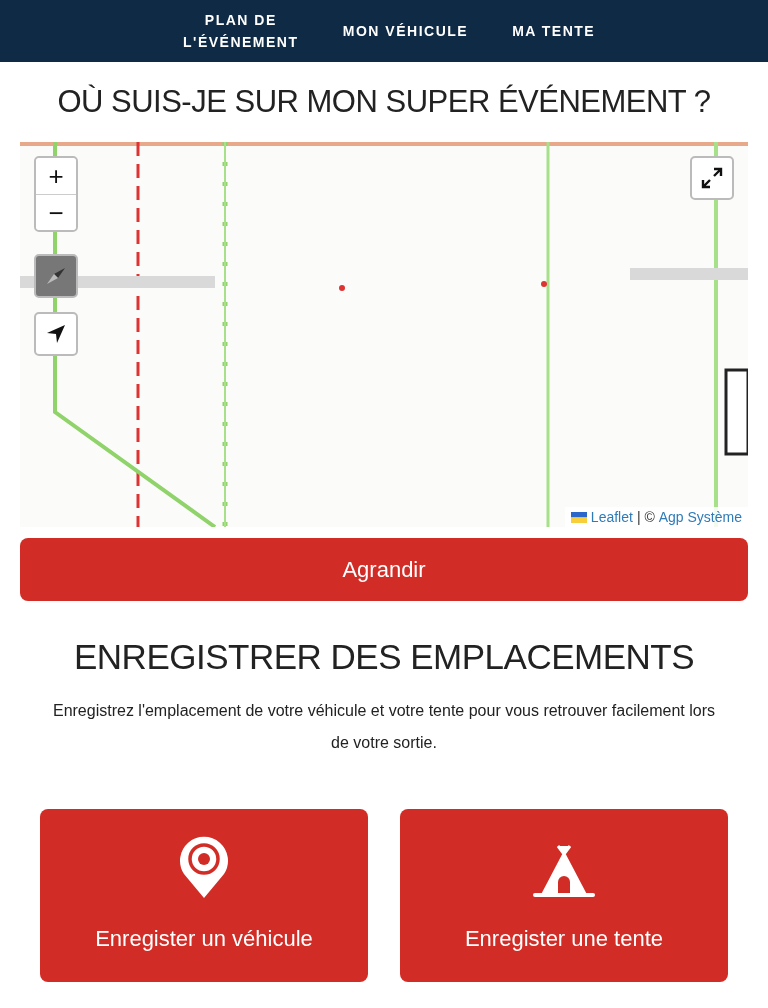 This screenshot has height=1008, width=768. I want to click on zoom-out-button: −, so click(56, 212).